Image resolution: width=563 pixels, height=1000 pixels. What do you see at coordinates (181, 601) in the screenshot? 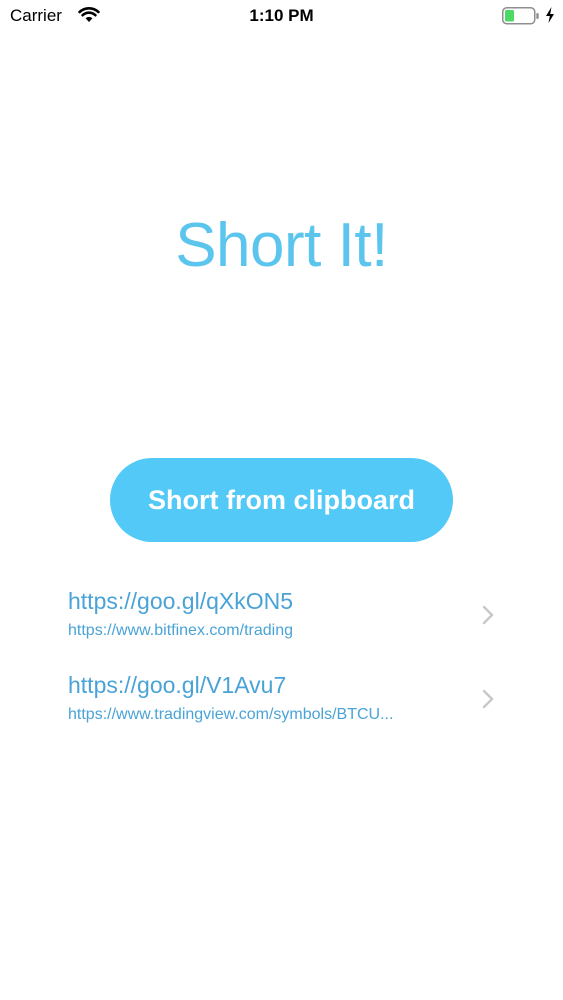
I see `short-url: https://goo.gl/qXkON5` at bounding box center [181, 601].